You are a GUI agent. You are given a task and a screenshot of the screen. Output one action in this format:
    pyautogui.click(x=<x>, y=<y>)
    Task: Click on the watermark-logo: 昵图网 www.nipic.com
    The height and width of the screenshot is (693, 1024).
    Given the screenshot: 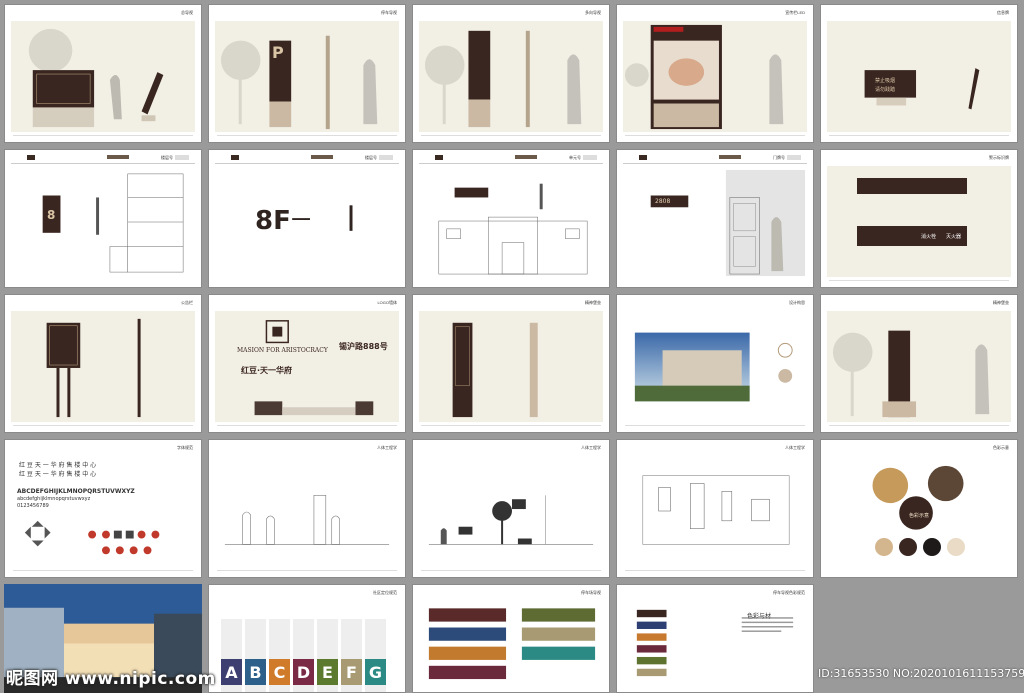 What is the action you would take?
    pyautogui.click(x=111, y=679)
    